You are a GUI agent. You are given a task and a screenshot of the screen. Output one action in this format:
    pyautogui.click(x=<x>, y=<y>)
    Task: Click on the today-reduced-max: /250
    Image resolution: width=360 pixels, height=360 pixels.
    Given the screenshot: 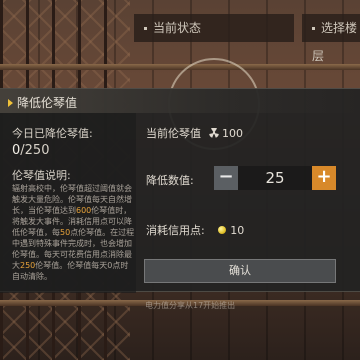 What is the action you would take?
    pyautogui.click(x=35, y=150)
    